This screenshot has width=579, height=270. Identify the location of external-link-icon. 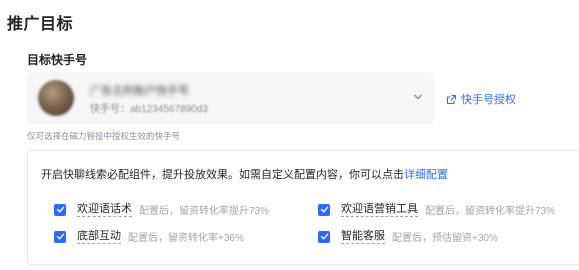
(451, 99).